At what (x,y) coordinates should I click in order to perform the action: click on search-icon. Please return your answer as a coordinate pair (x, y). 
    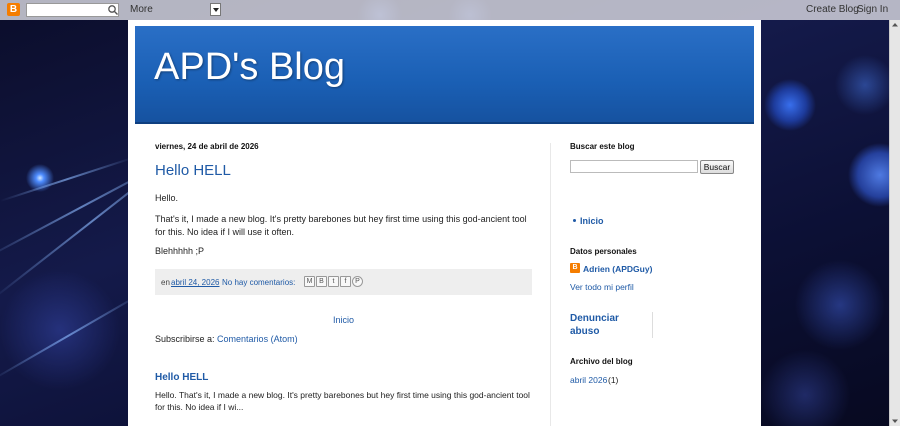
    Looking at the image, I should click on (113, 10).